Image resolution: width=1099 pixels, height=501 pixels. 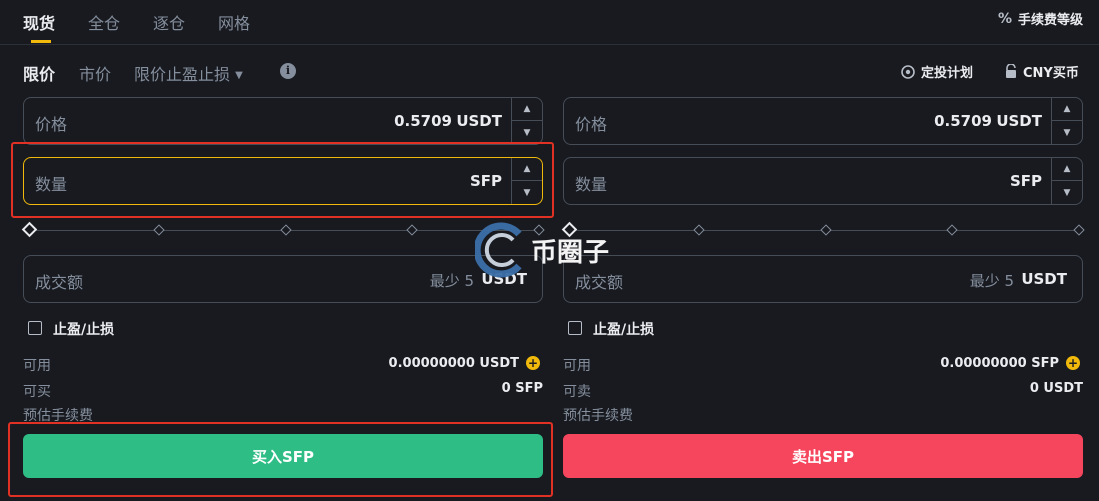 I want to click on sell-price-field: 价格 0.5709 USDT ▲ ▼, so click(x=823, y=121).